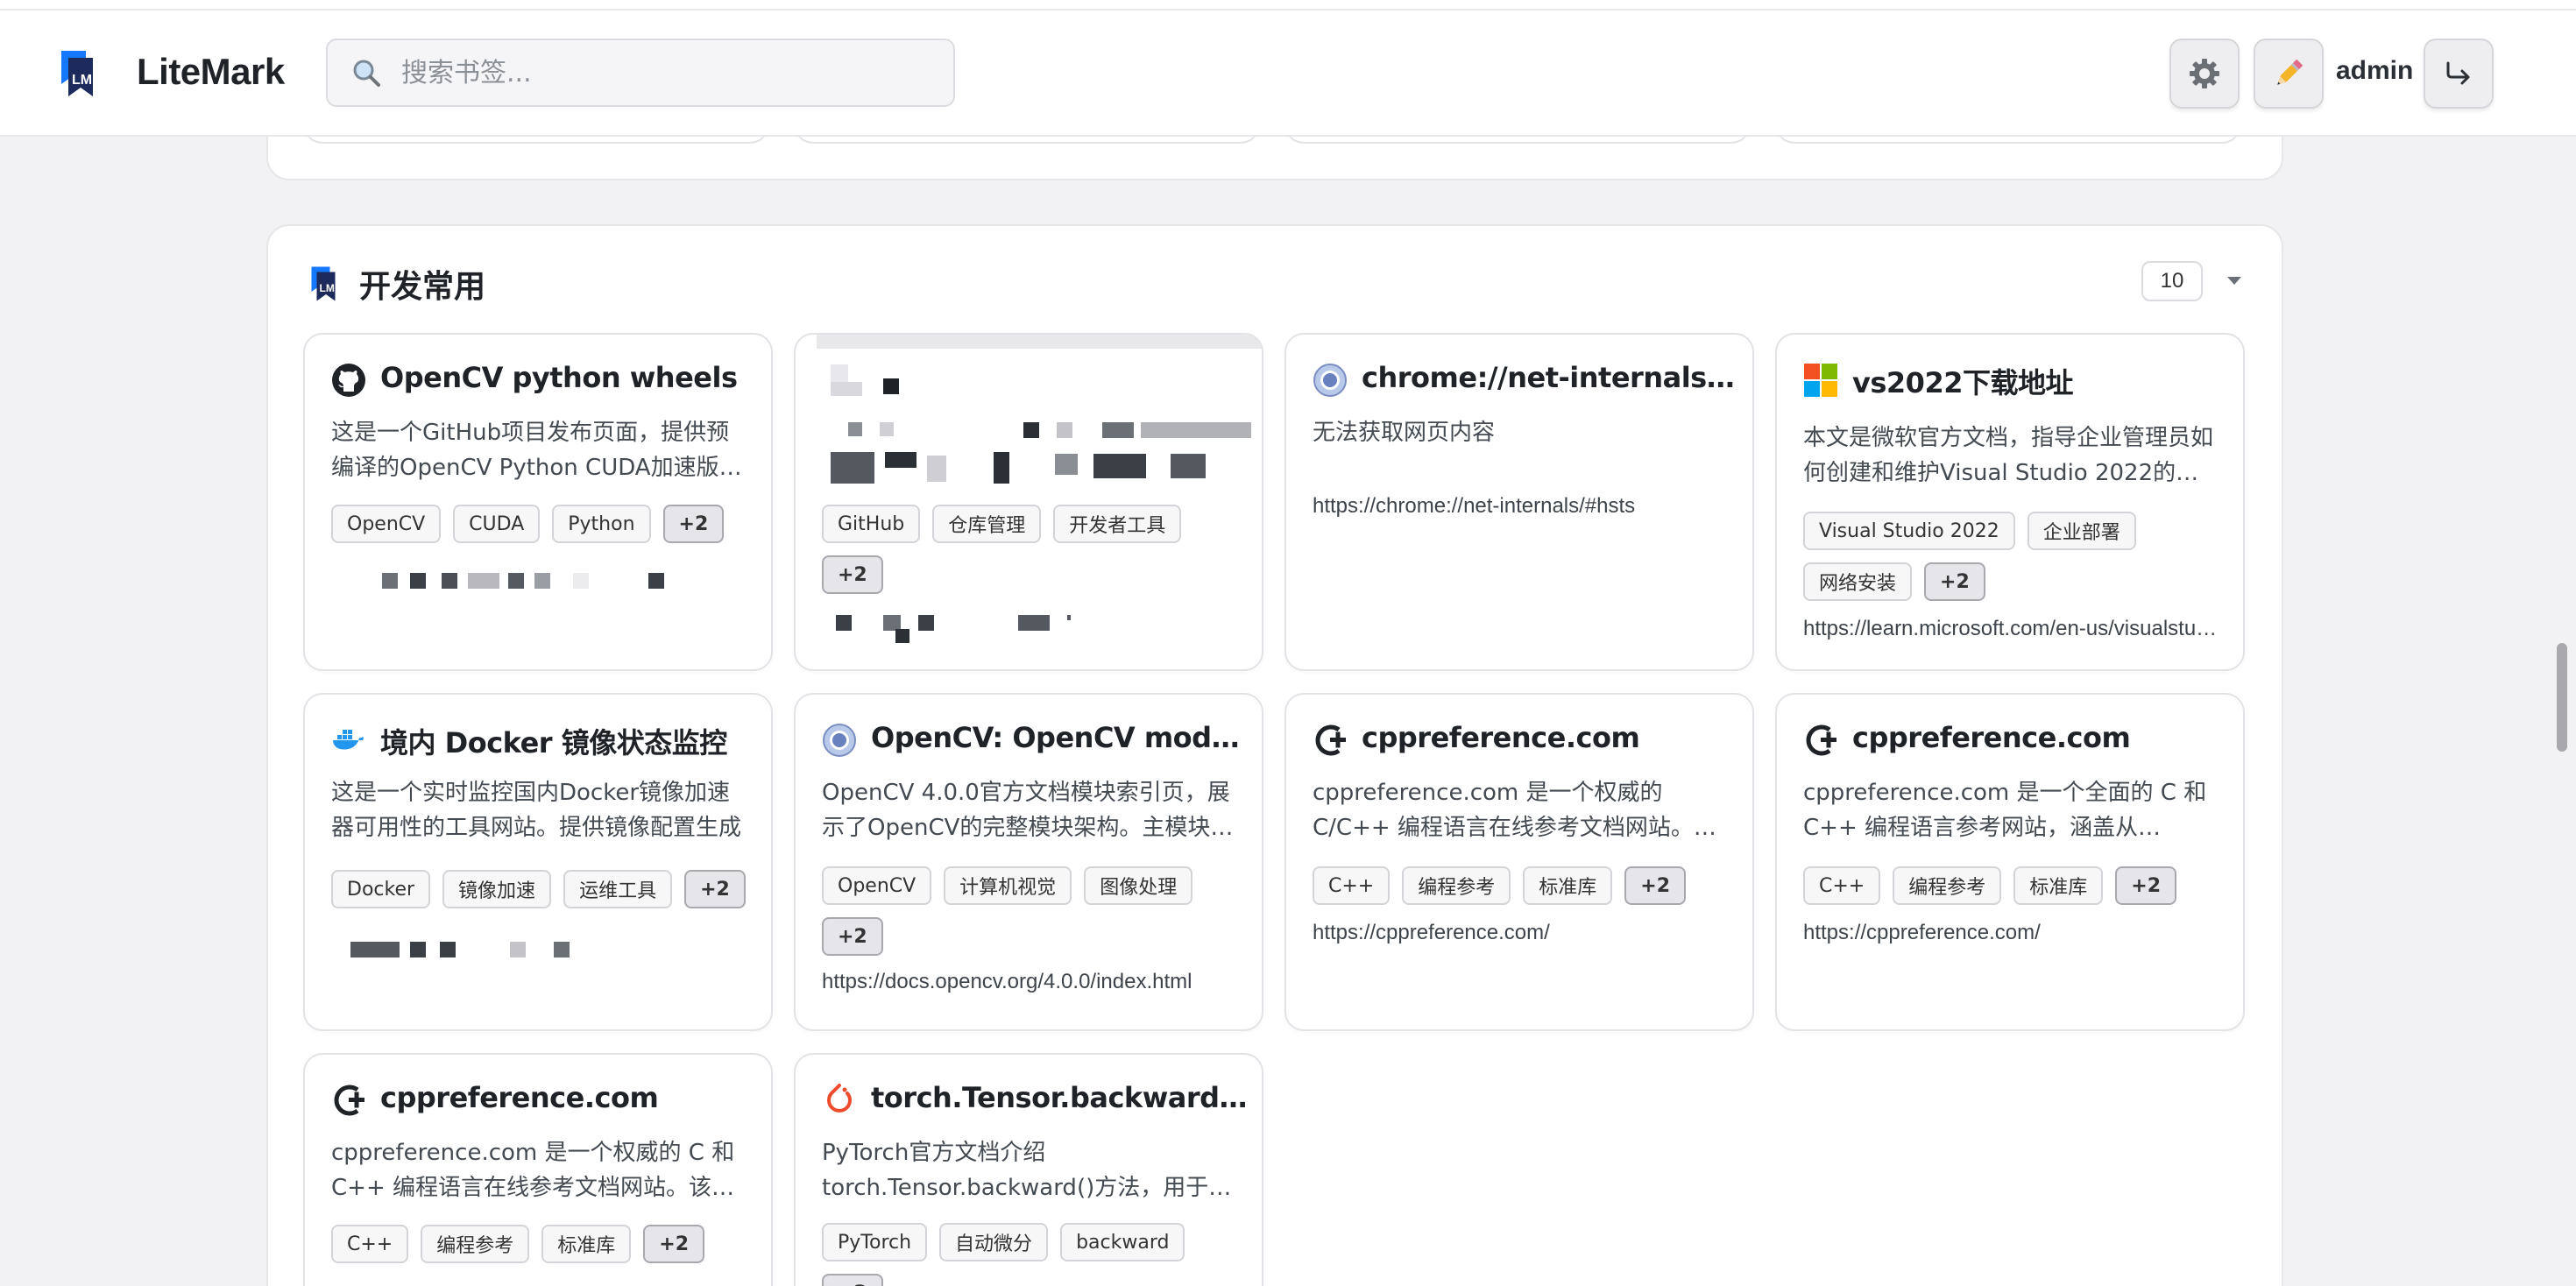 This screenshot has height=1286, width=2576. I want to click on globe-icon, so click(839, 740).